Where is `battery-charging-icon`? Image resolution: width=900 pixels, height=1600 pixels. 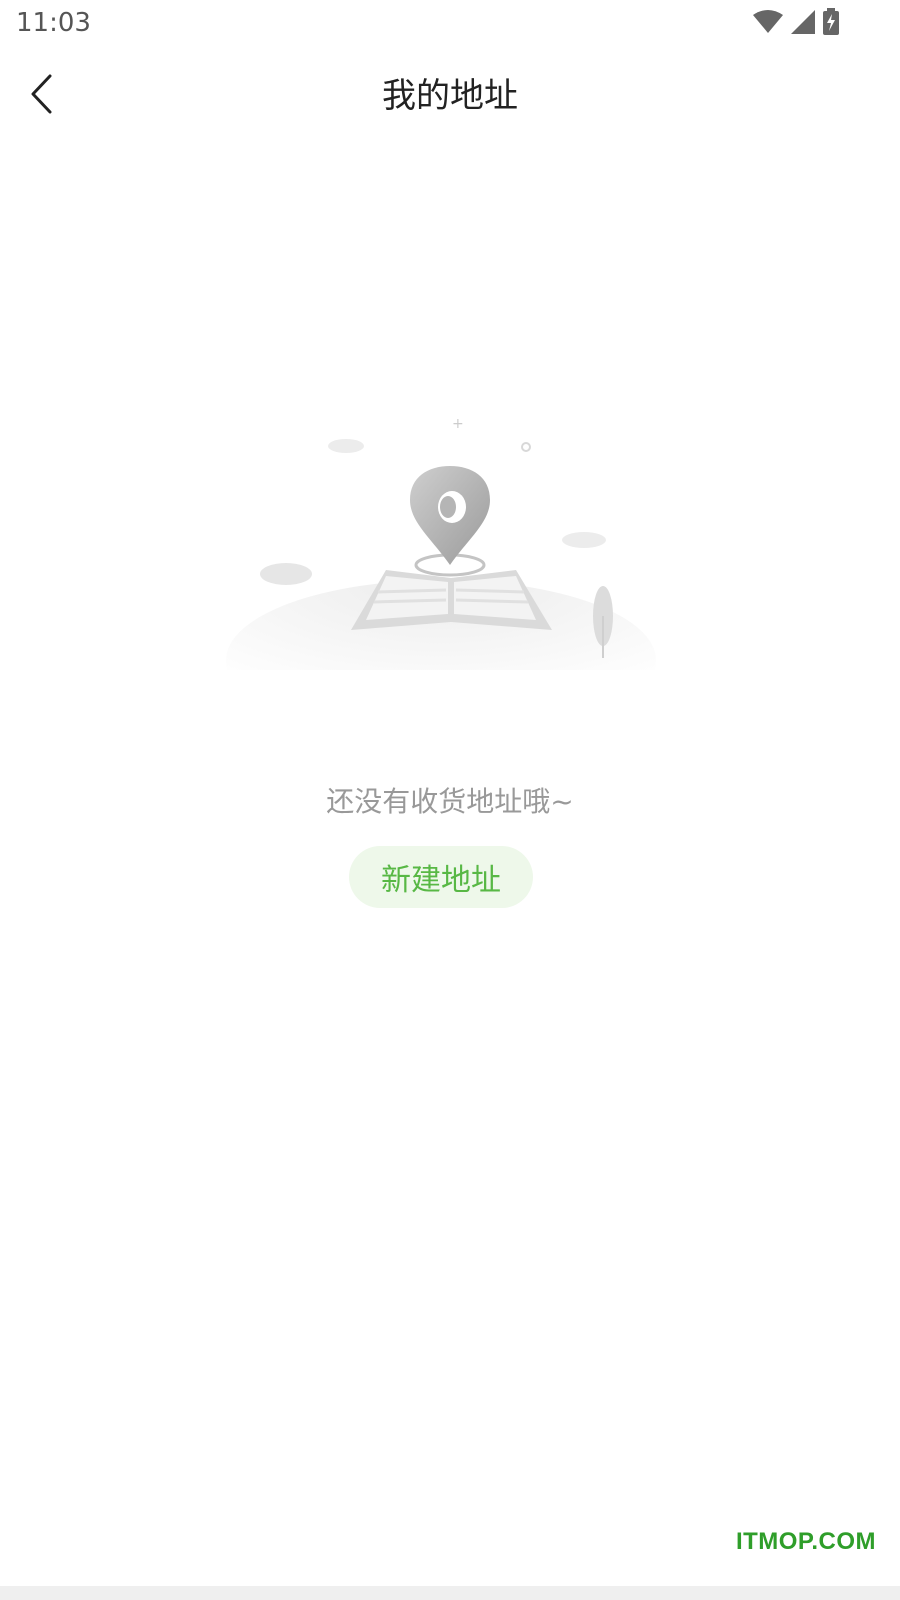
battery-charging-icon is located at coordinates (831, 22).